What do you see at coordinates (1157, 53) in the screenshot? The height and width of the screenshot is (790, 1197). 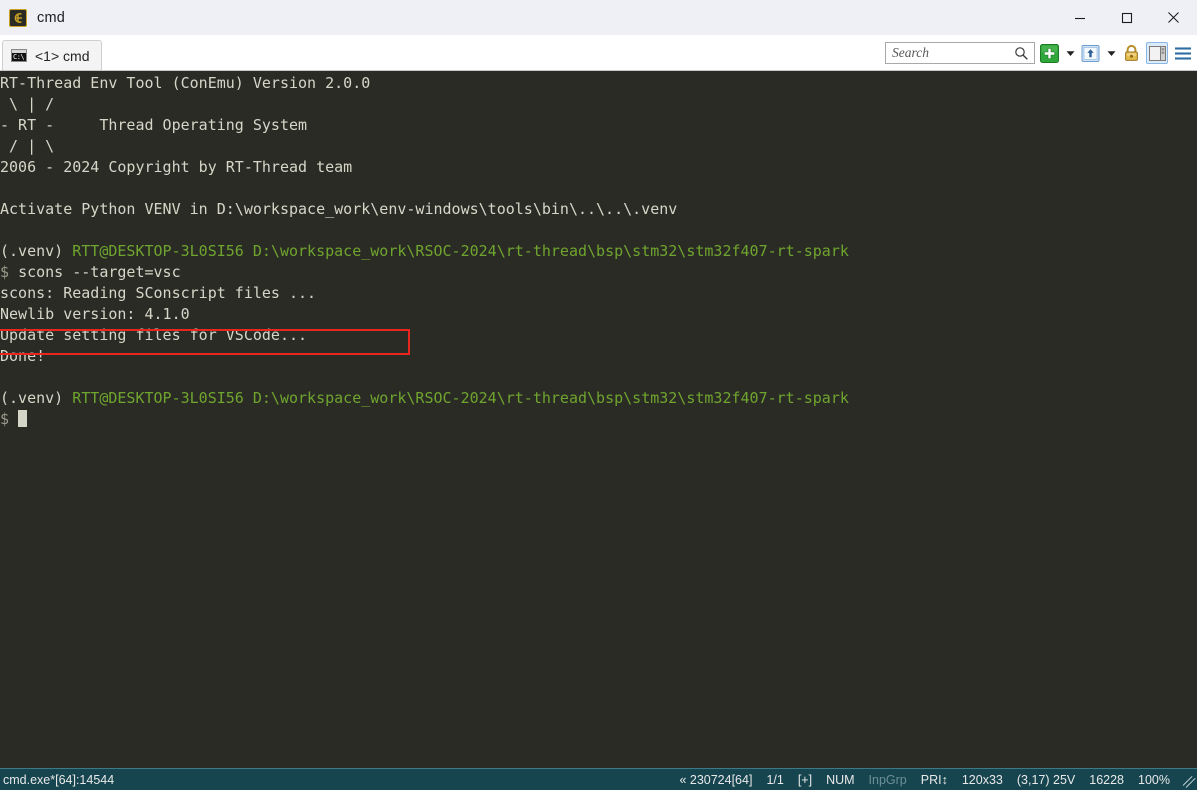 I see `split-panel-icon` at bounding box center [1157, 53].